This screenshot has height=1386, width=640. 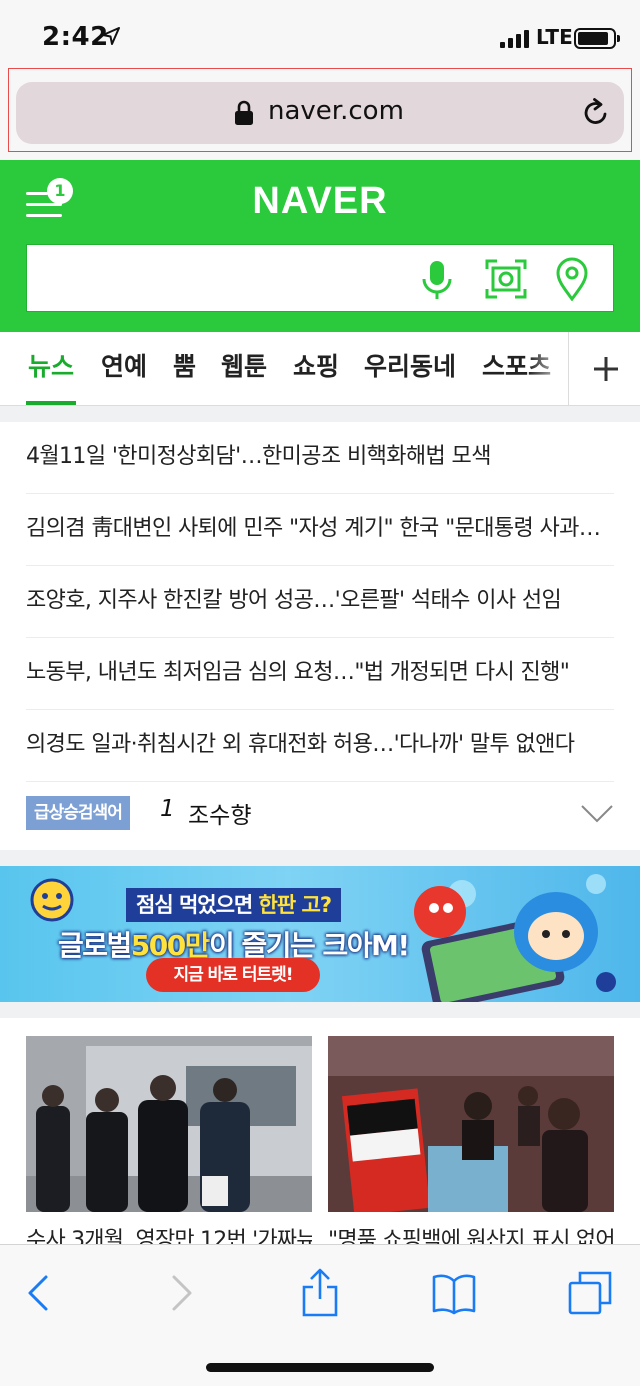 What do you see at coordinates (295, 905) in the screenshot?
I see `ad-headline-highlight: 한판 고?` at bounding box center [295, 905].